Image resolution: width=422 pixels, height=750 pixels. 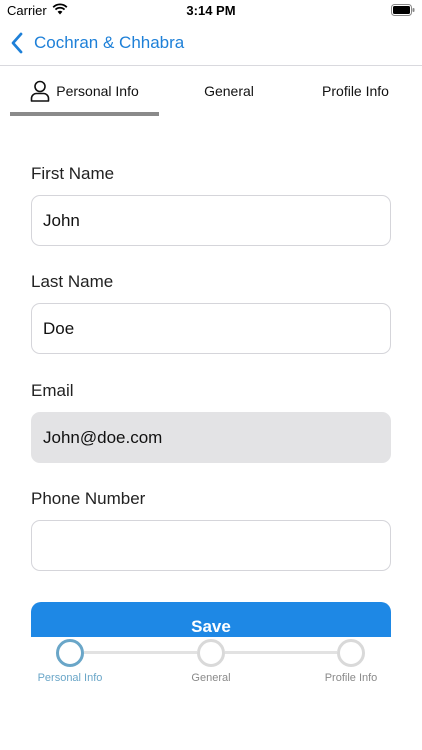 I want to click on tab-general: General, so click(x=229, y=91).